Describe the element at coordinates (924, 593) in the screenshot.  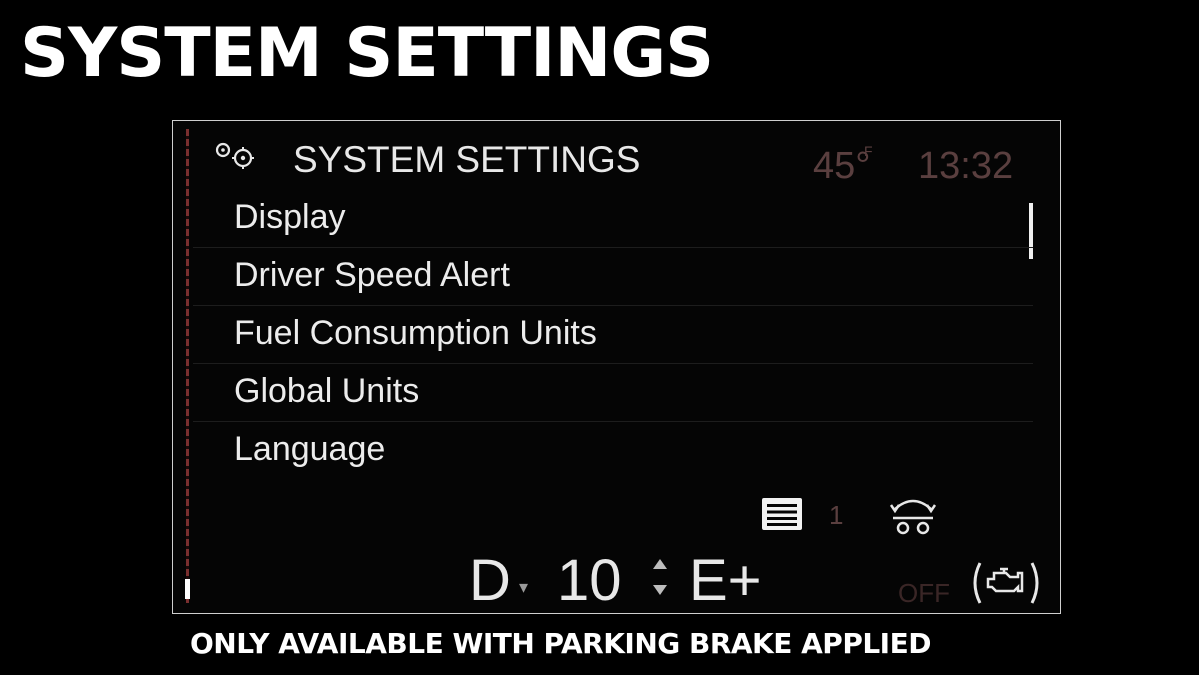
I see `engine-off-label: OFF` at that location.